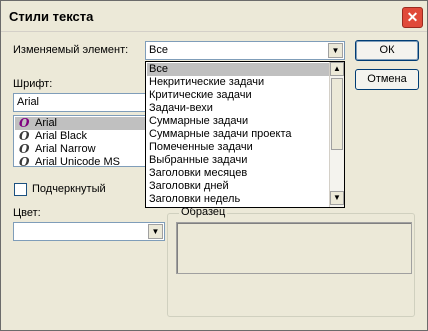 The height and width of the screenshot is (331, 428). What do you see at coordinates (24, 161) in the screenshot?
I see `truetype-font-icon: O` at bounding box center [24, 161].